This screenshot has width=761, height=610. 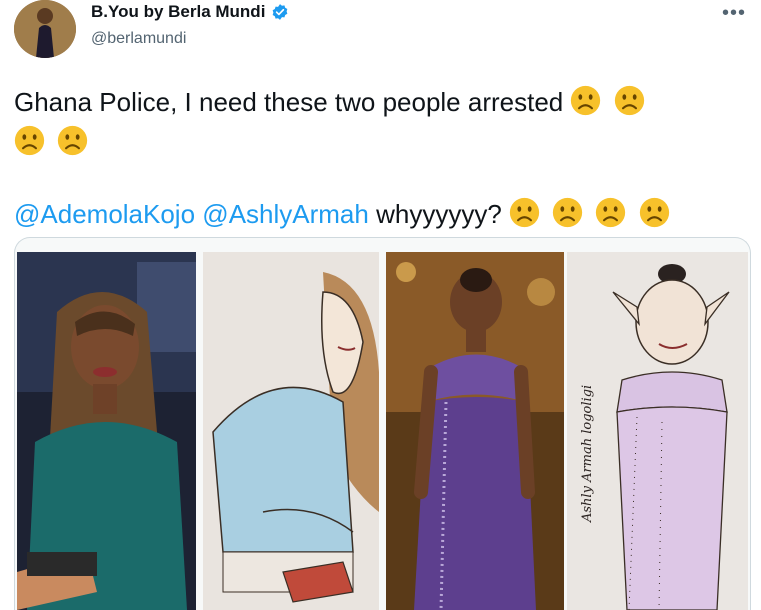 I want to click on mention-link: @AdemolaKojo, so click(x=104, y=214).